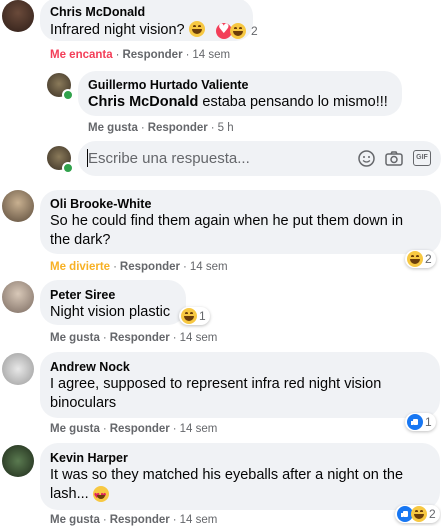 Image resolution: width=441 pixels, height=526 pixels. Describe the element at coordinates (97, 12) in the screenshot. I see `comment-author: Chris McDonald` at that location.